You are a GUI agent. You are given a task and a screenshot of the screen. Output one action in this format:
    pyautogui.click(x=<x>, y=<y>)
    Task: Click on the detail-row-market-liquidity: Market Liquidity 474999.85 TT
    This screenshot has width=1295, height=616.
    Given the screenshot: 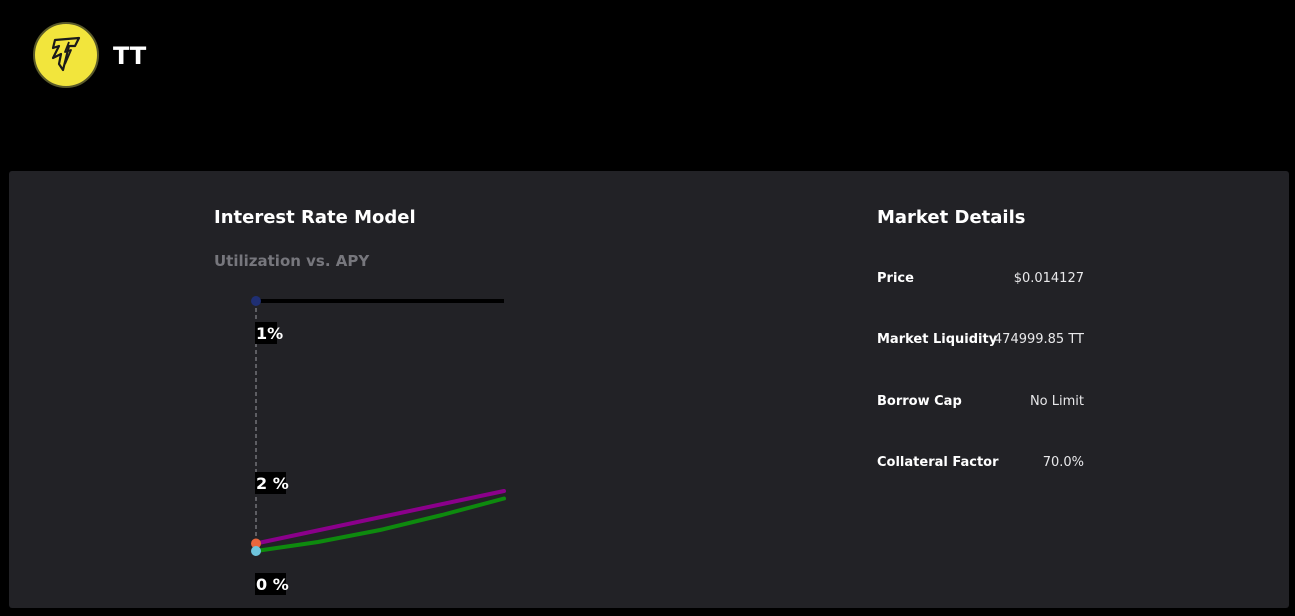 What is the action you would take?
    pyautogui.click(x=980, y=340)
    